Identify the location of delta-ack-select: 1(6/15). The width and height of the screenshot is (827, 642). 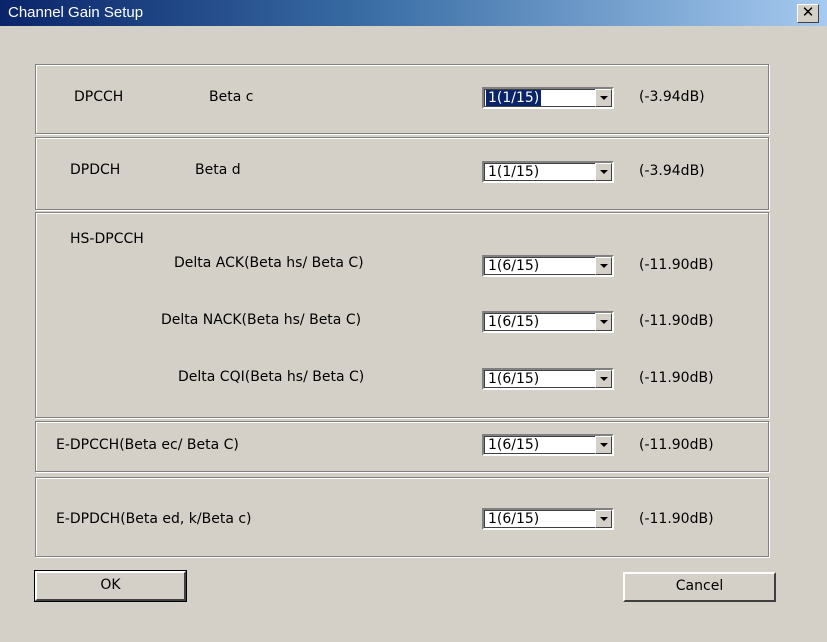
(548, 266).